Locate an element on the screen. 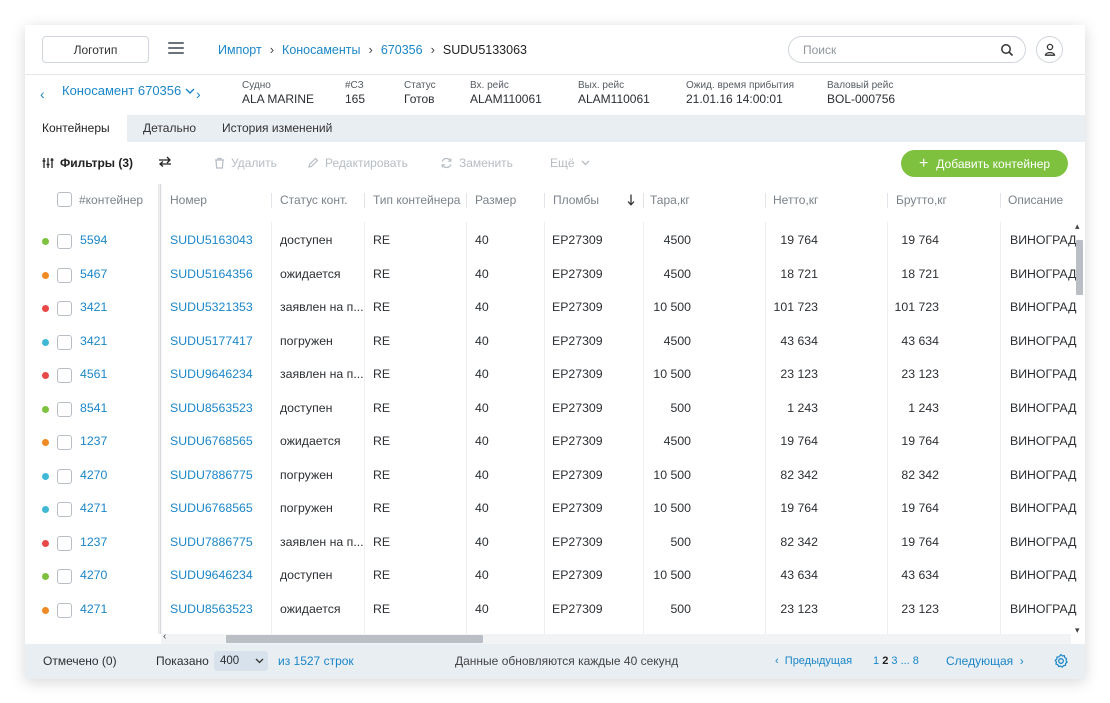  logo-button: Логотип is located at coordinates (95, 49).